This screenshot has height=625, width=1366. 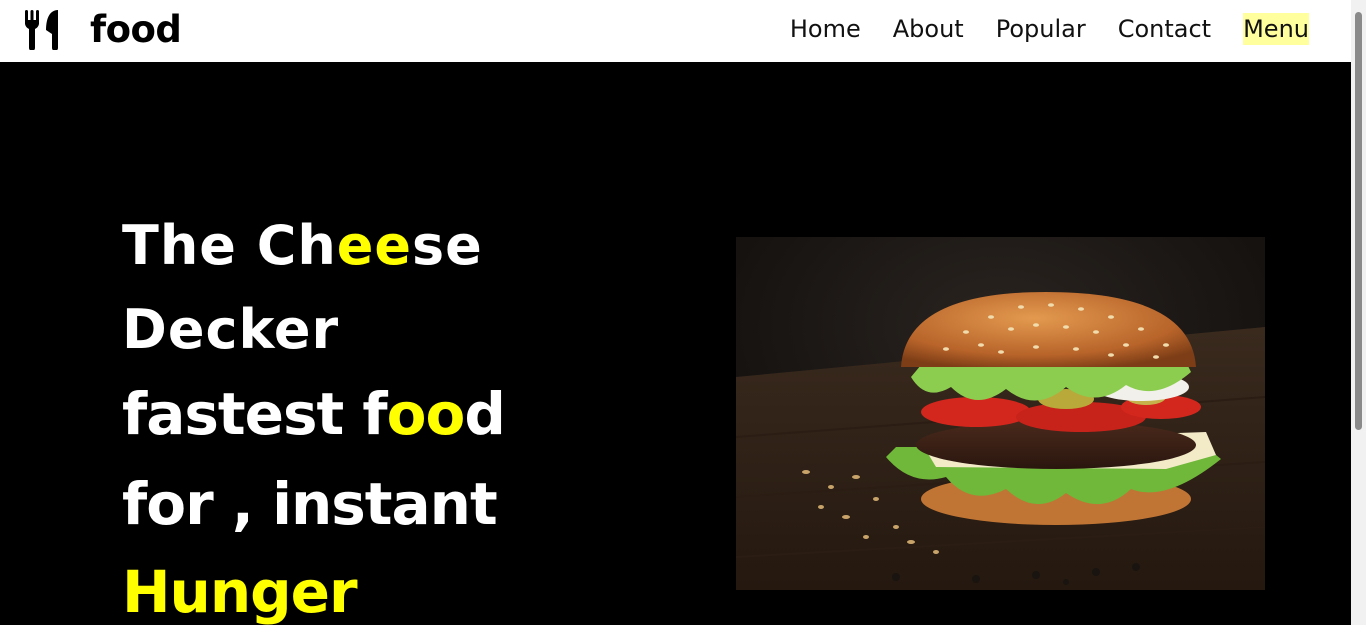 What do you see at coordinates (255, 414) in the screenshot?
I see `hero-line-3-pre: fastest f` at bounding box center [255, 414].